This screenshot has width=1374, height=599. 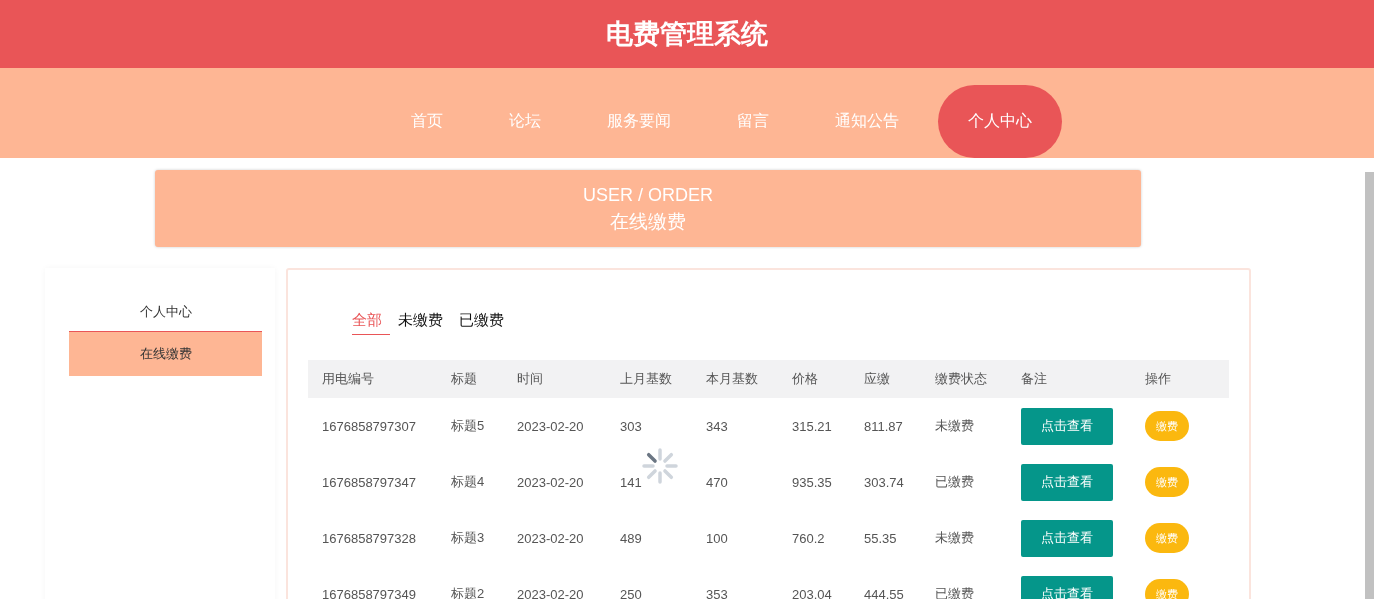 What do you see at coordinates (631, 592) in the screenshot?
I see `table-cell: 250` at bounding box center [631, 592].